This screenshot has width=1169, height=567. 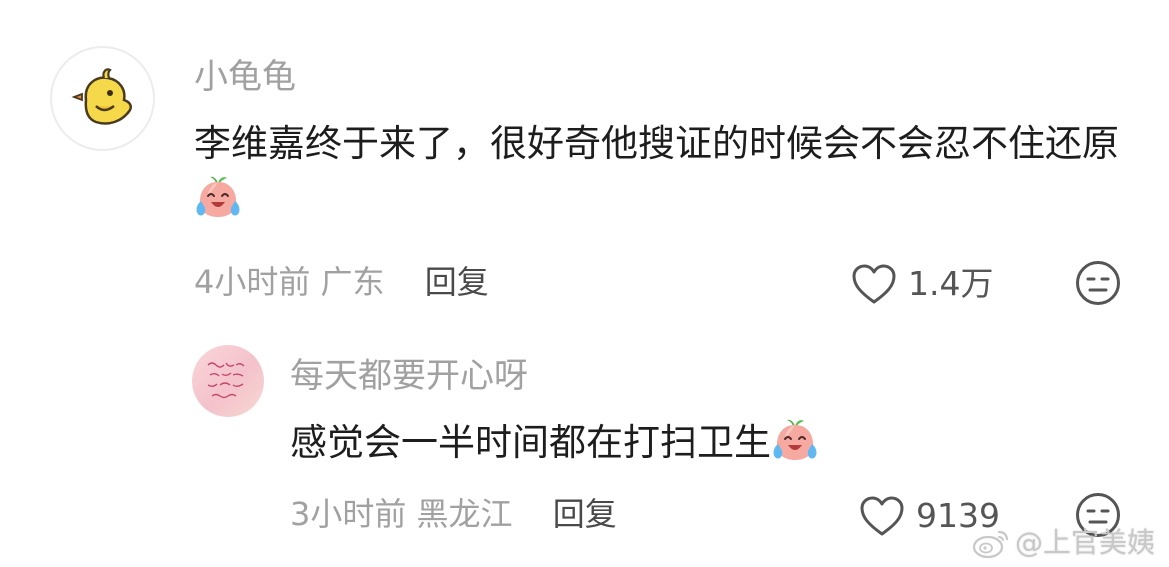 What do you see at coordinates (951, 283) in the screenshot?
I see `like-count: 1.4万` at bounding box center [951, 283].